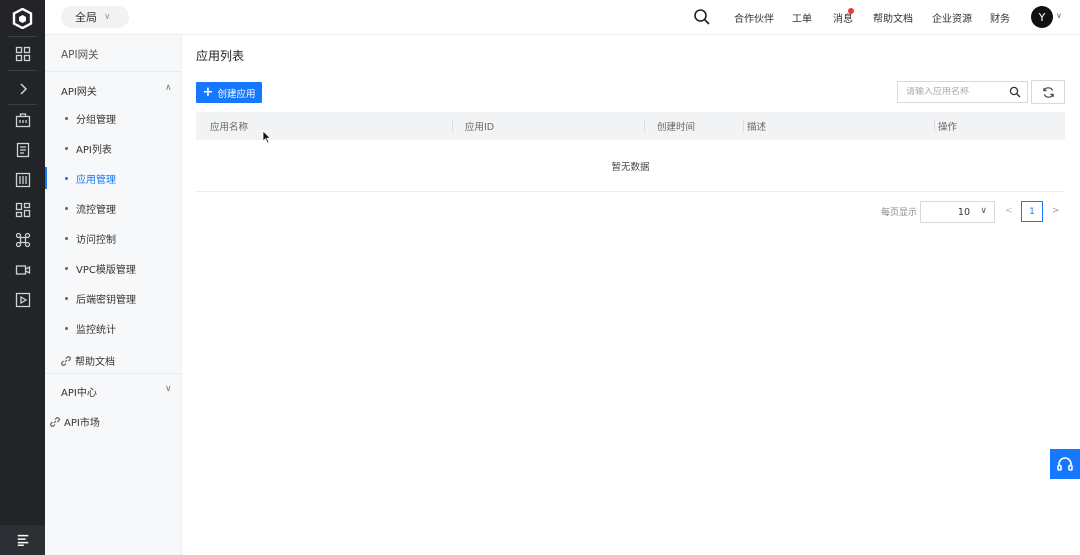  I want to click on column-description: 描述, so click(756, 126).